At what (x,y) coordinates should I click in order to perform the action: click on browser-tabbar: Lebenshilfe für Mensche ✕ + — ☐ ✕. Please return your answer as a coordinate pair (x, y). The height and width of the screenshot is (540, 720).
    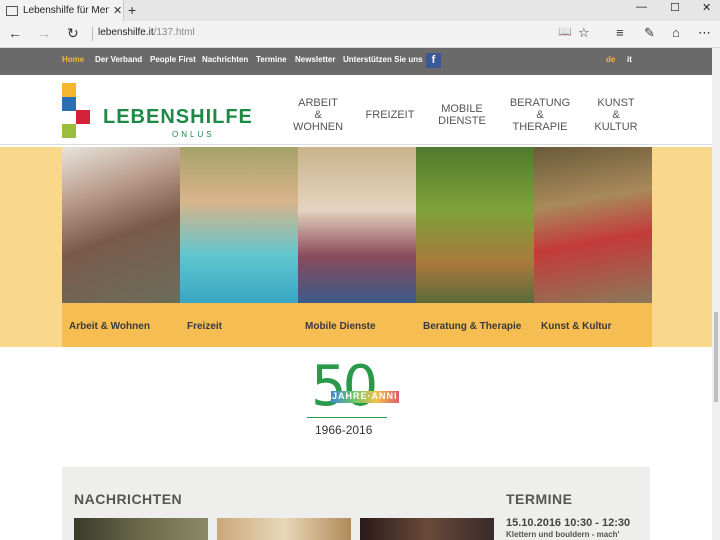
    Looking at the image, I should click on (360, 10).